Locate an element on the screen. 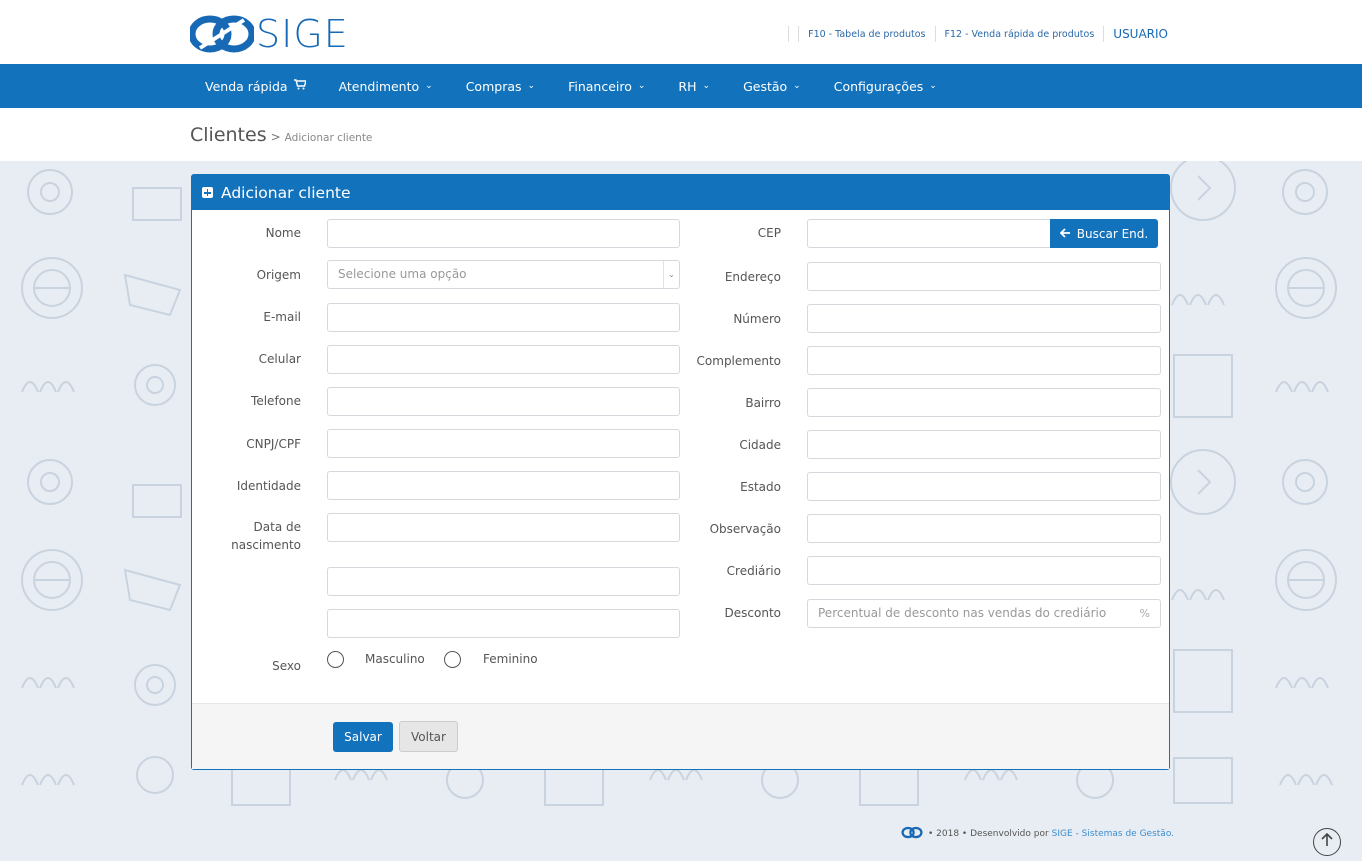  scroll-to-top-button is located at coordinates (1327, 842).